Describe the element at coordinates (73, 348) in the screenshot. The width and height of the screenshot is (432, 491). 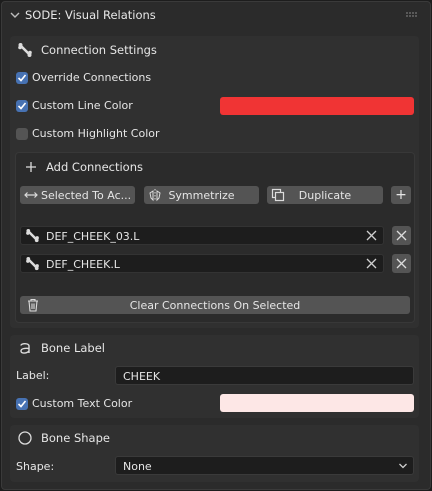
I see `bone-label-title: Bone Label` at that location.